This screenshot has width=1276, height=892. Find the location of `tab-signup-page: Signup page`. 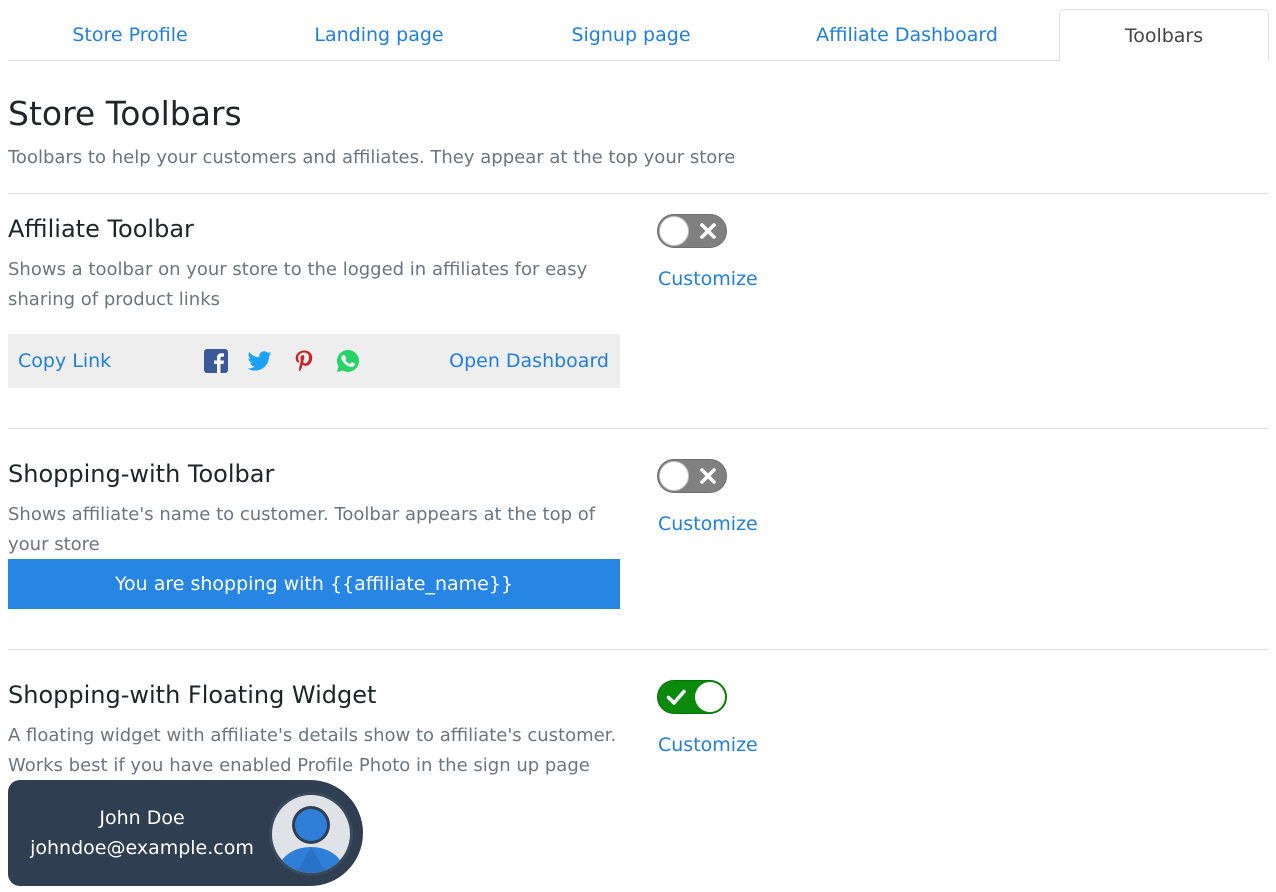

tab-signup-page: Signup page is located at coordinates (631, 35).